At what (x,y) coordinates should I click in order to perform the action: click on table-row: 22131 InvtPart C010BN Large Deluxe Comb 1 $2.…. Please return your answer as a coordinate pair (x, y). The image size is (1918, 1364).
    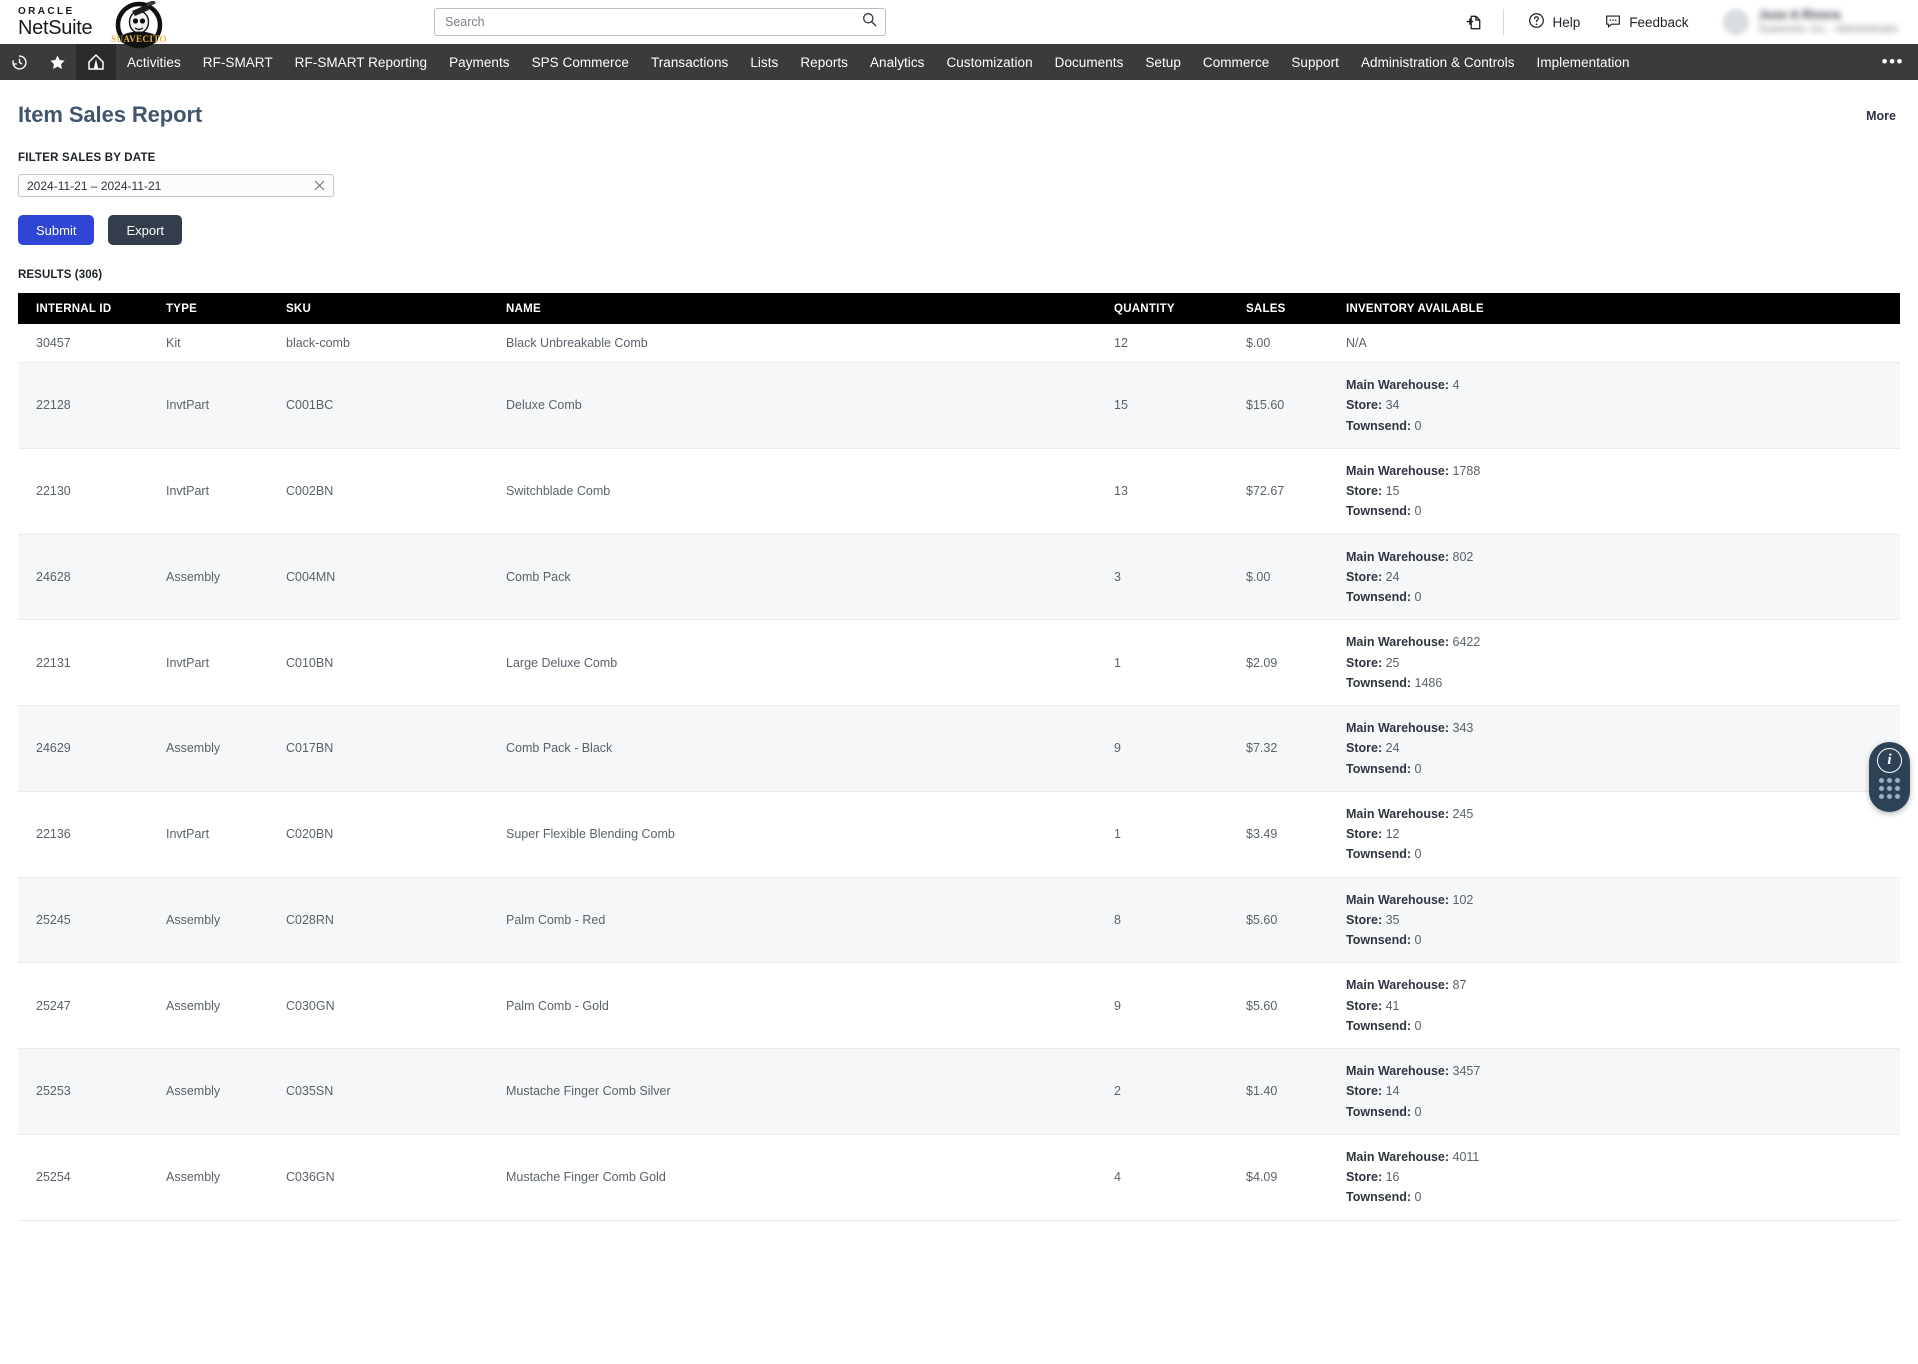
    Looking at the image, I should click on (959, 662).